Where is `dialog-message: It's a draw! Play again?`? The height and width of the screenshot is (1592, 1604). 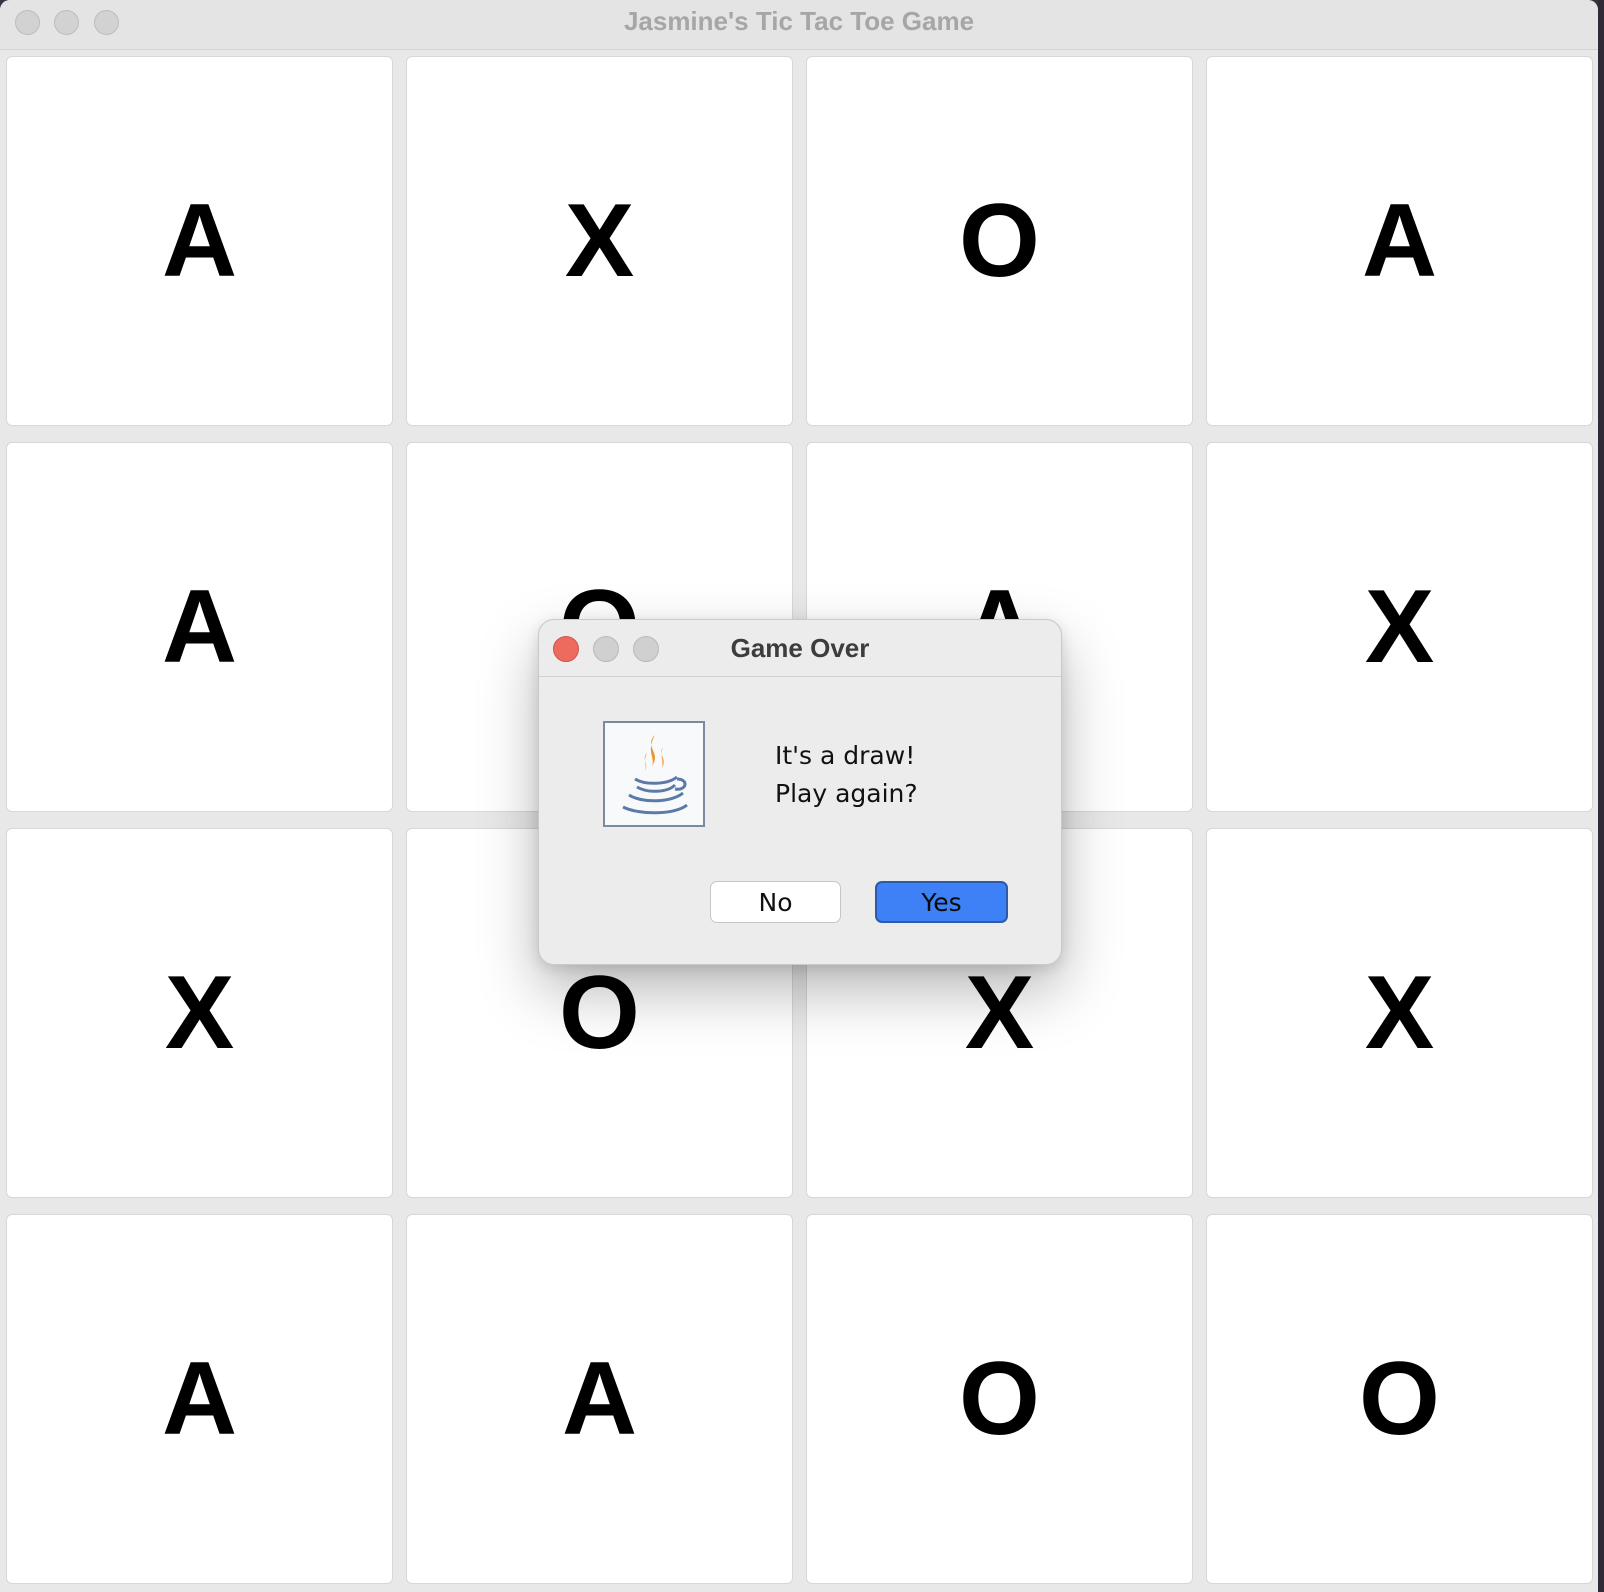
dialog-message: It's a draw! Play again? is located at coordinates (846, 775).